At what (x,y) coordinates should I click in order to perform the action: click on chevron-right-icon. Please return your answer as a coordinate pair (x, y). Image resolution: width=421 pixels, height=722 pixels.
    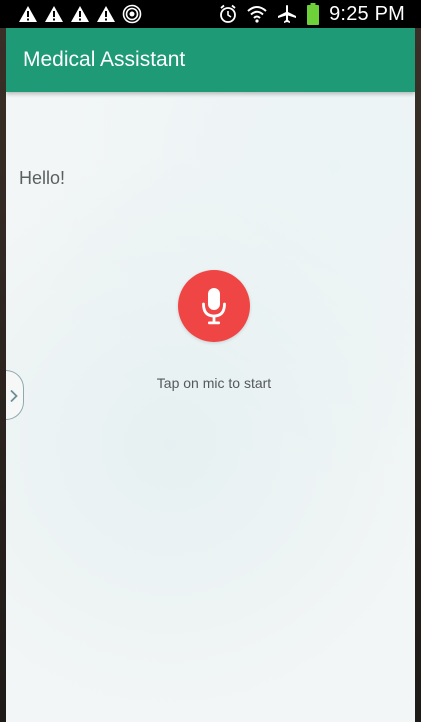
    Looking at the image, I should click on (14, 396).